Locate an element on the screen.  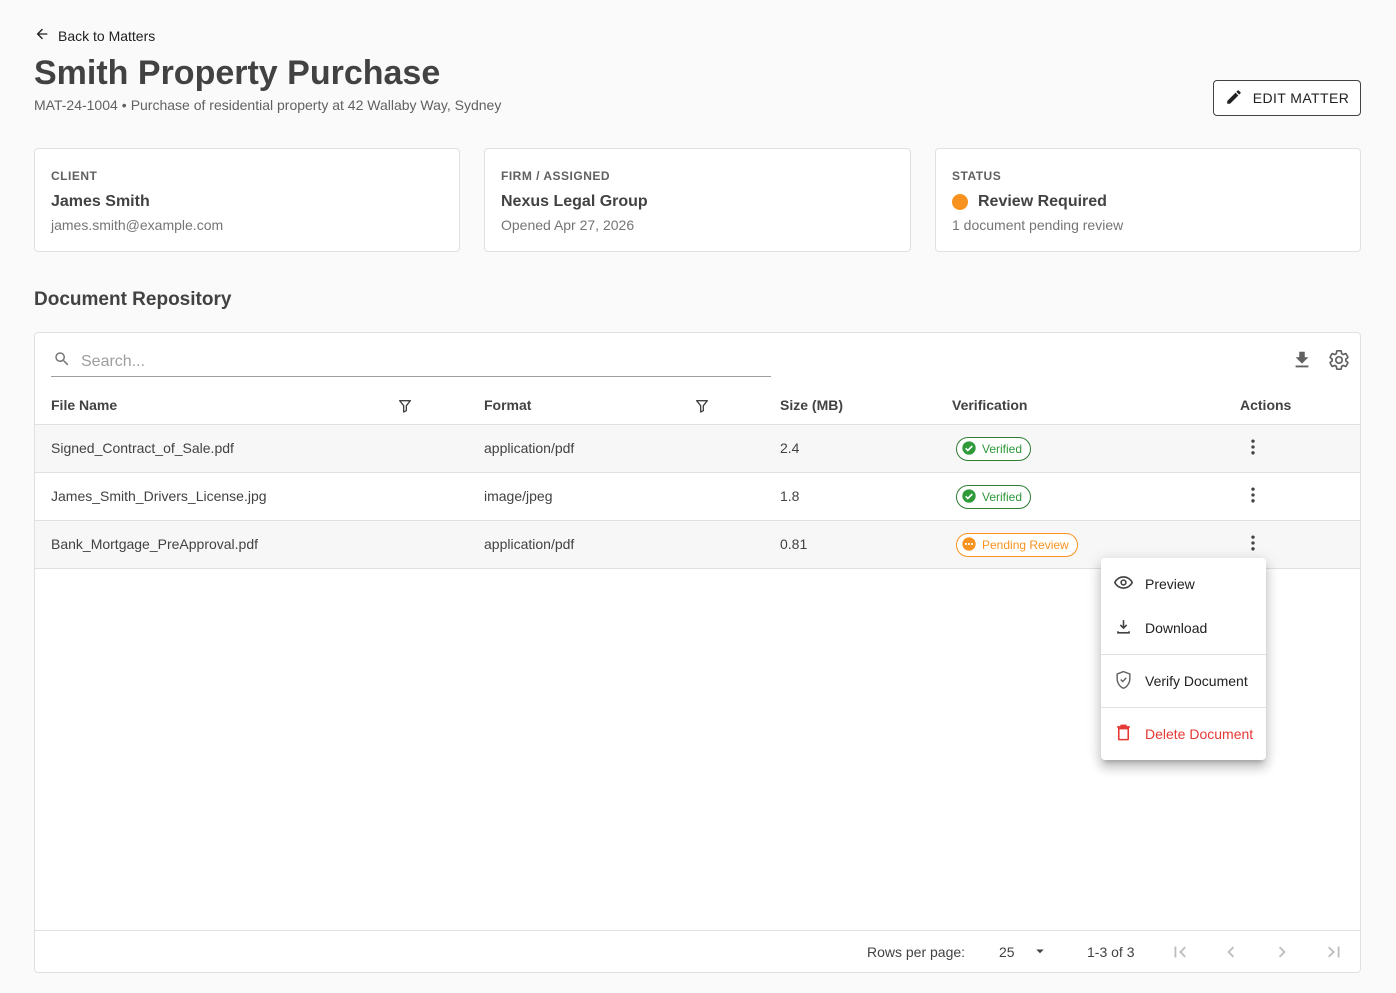
search-box is located at coordinates (411, 362).